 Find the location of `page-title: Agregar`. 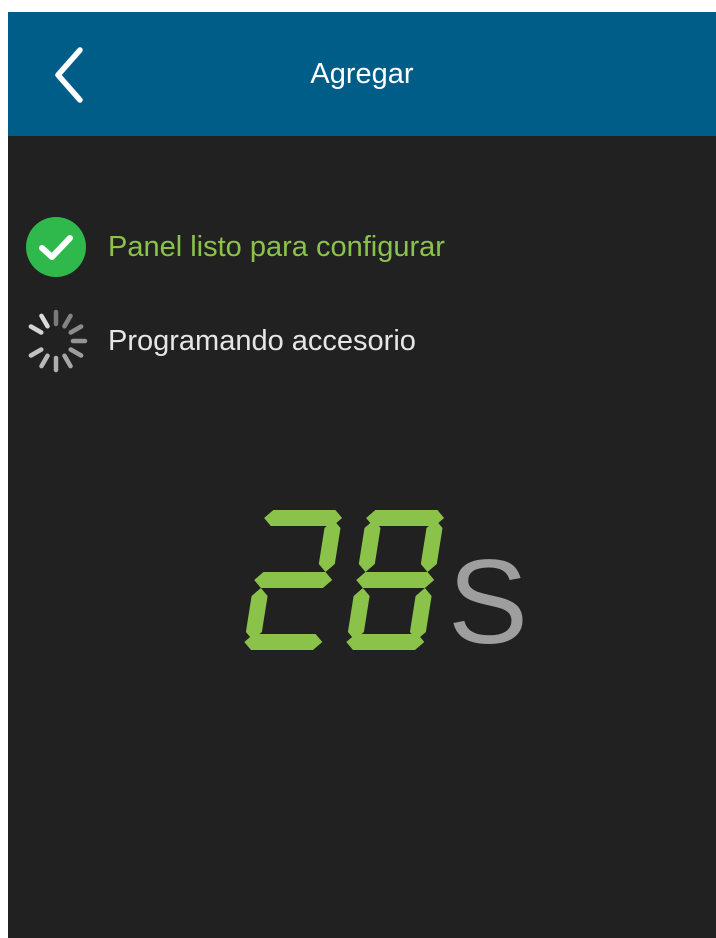

page-title: Agregar is located at coordinates (362, 74).